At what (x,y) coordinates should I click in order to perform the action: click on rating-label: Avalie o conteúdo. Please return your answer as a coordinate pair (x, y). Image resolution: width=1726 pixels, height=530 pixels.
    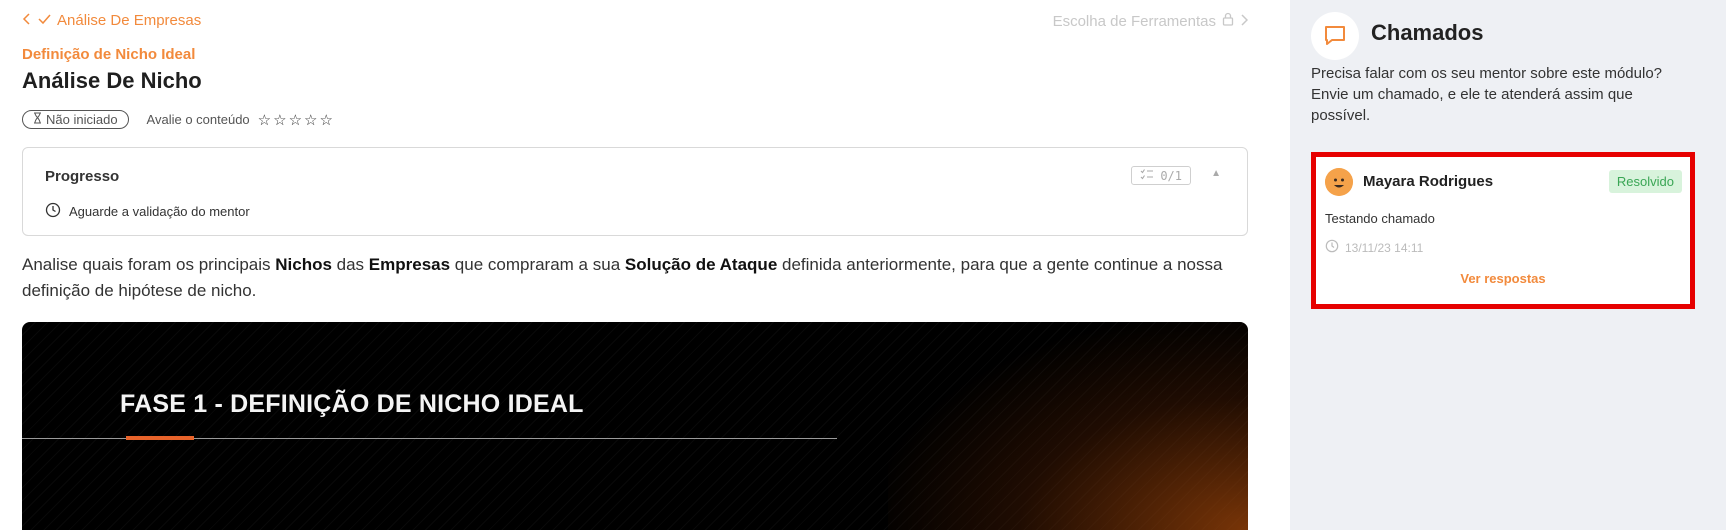
    Looking at the image, I should click on (198, 119).